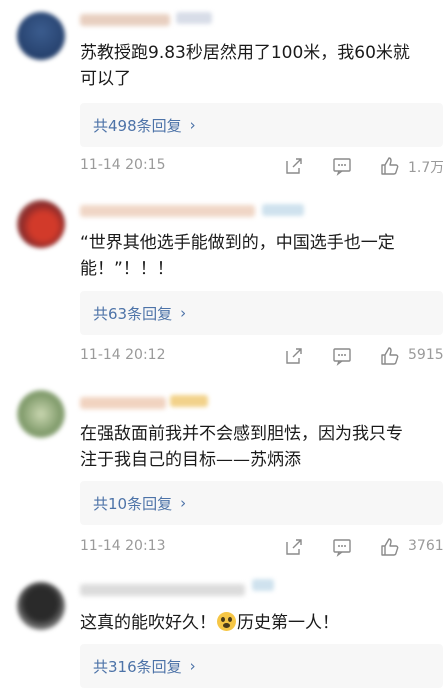 The image size is (443, 700). What do you see at coordinates (226, 621) in the screenshot?
I see `astonished-face-emoji` at bounding box center [226, 621].